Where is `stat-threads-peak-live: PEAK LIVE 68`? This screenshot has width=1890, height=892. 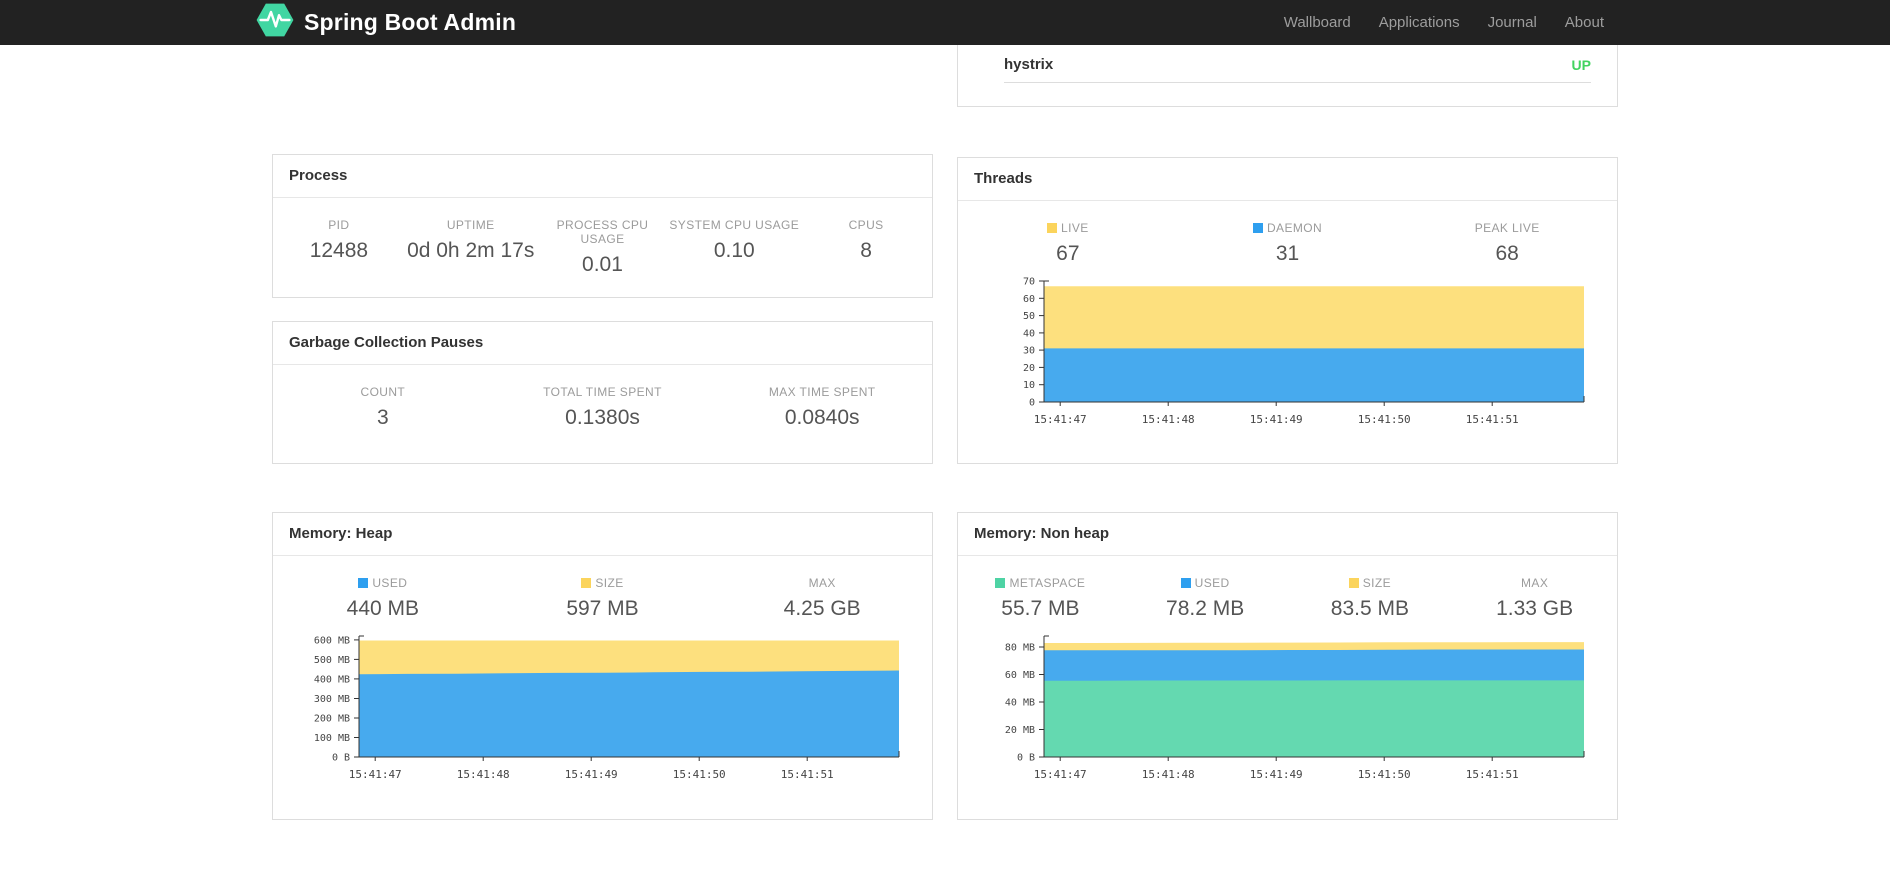 stat-threads-peak-live: PEAK LIVE 68 is located at coordinates (1507, 243).